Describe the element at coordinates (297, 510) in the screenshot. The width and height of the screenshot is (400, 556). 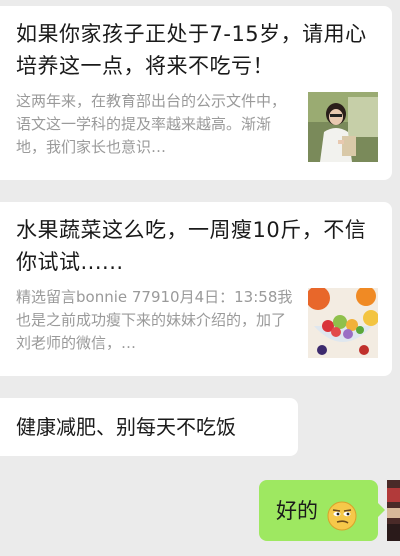
I see `my-reply-text: 好的` at that location.